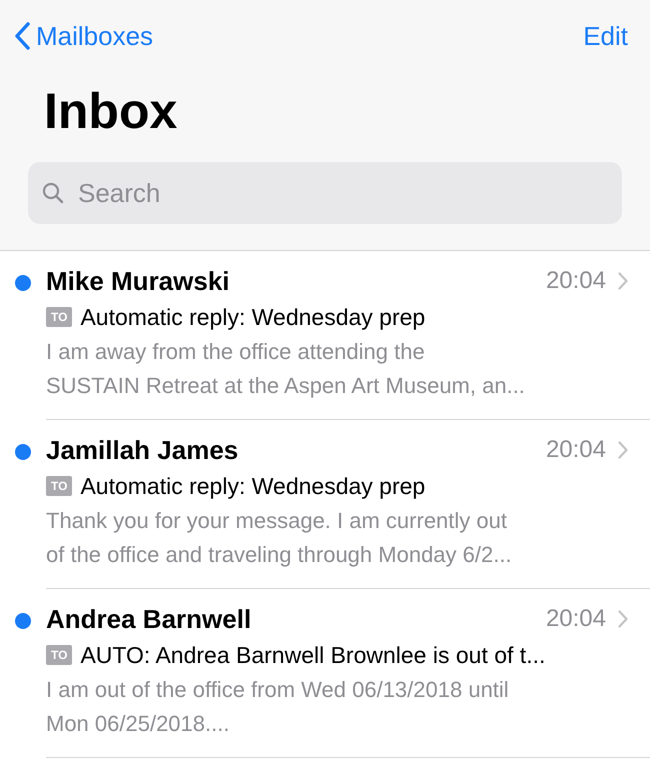  I want to click on page-title: Inbox, so click(111, 111).